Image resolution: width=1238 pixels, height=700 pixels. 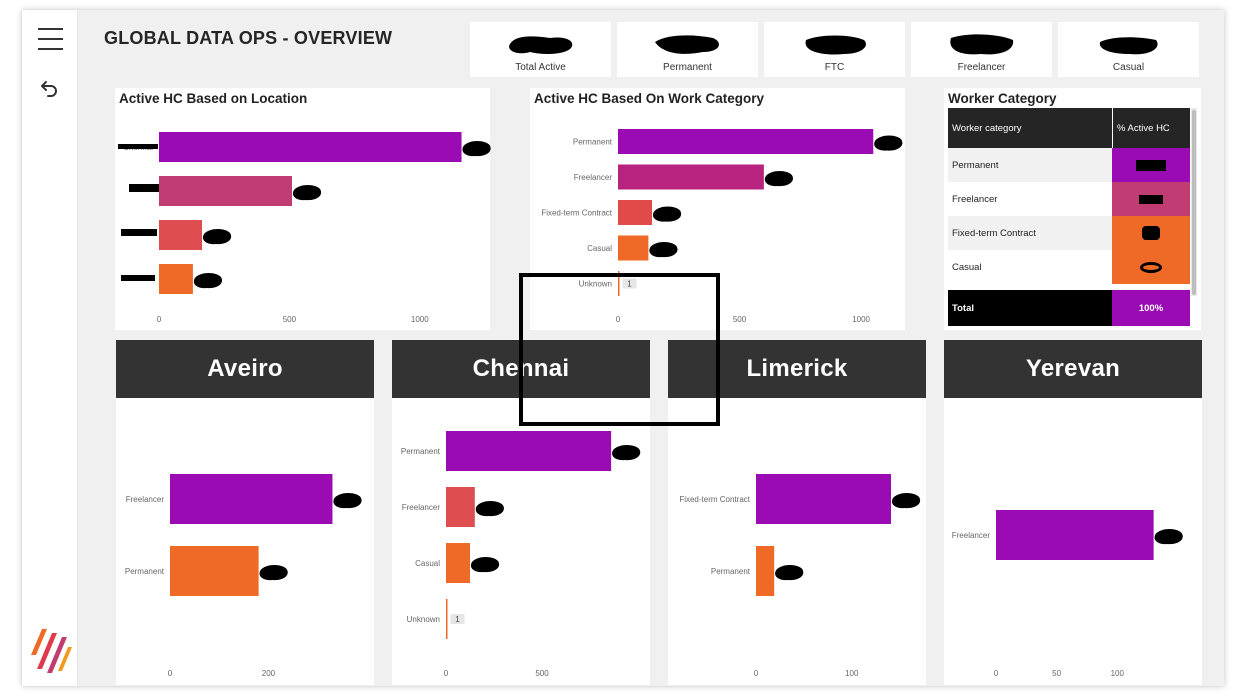 I want to click on location-card-yerevan: Yerevan Freelancer 0 50 100, so click(x=1073, y=512).